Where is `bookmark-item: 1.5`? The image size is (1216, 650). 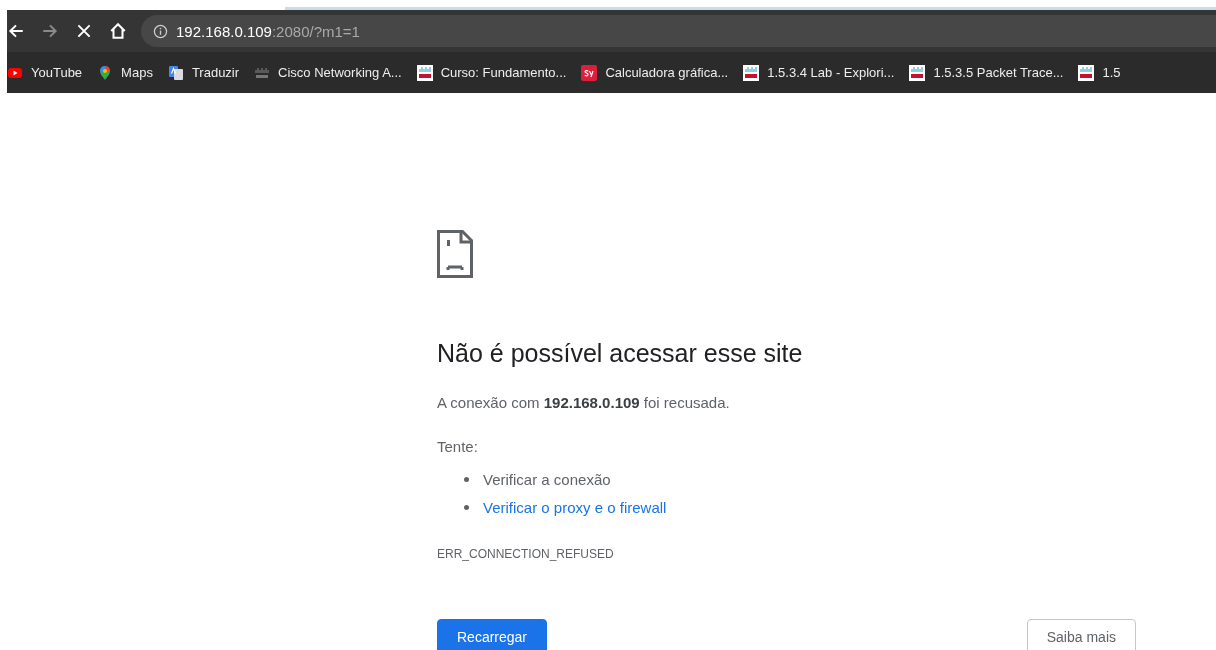 bookmark-item: 1.5 is located at coordinates (1099, 72).